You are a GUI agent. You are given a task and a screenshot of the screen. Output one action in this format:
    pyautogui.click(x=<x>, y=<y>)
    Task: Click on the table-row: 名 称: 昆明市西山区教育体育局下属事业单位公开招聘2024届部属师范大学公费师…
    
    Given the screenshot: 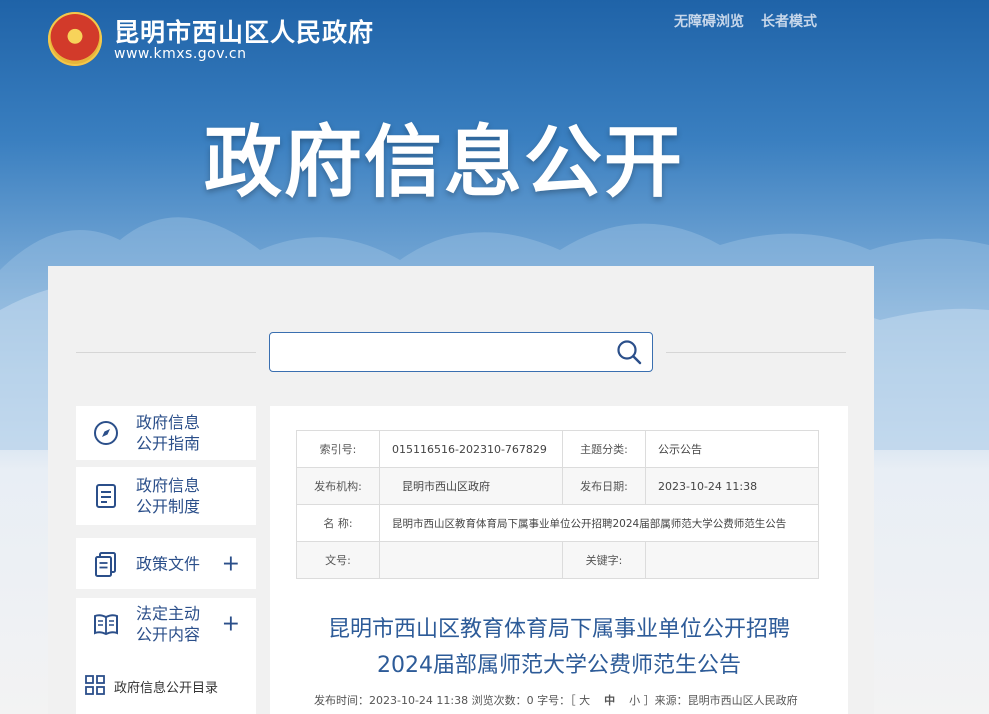 What is the action you would take?
    pyautogui.click(x=557, y=523)
    